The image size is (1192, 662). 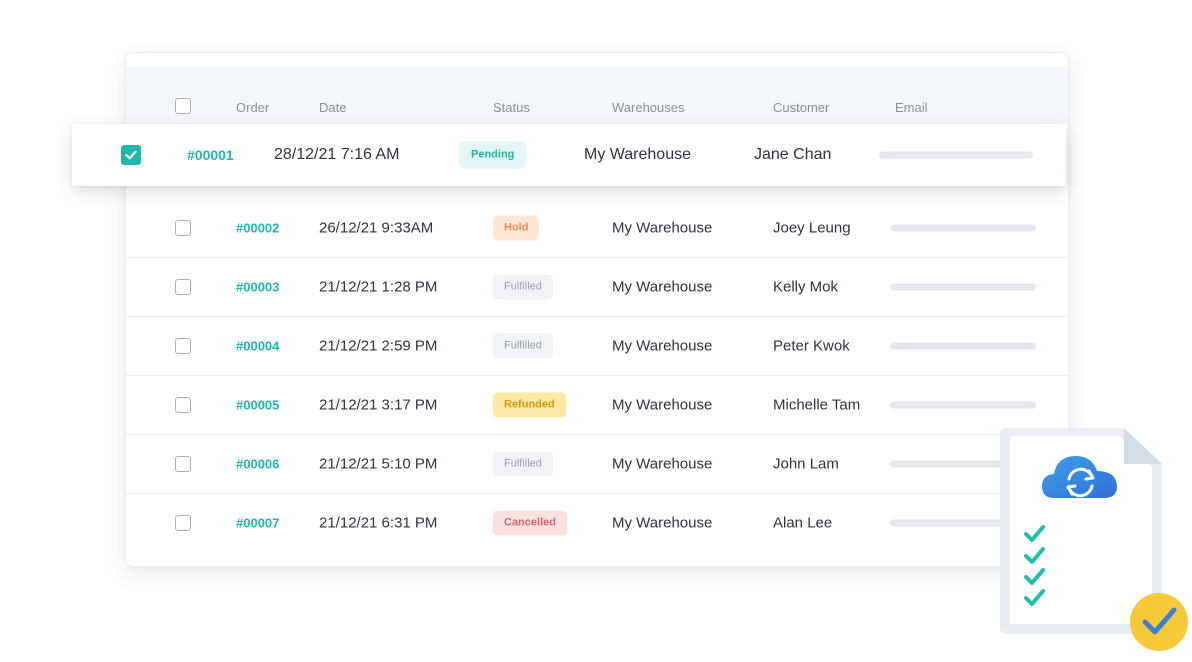 What do you see at coordinates (257, 286) in the screenshot?
I see `order-id-link: #00003` at bounding box center [257, 286].